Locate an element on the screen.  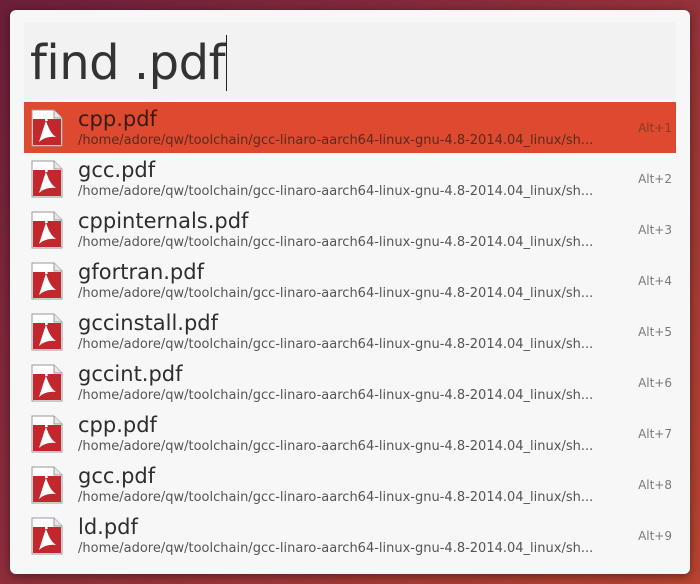
result-file-name: cppinternals.pdf is located at coordinates (163, 221).